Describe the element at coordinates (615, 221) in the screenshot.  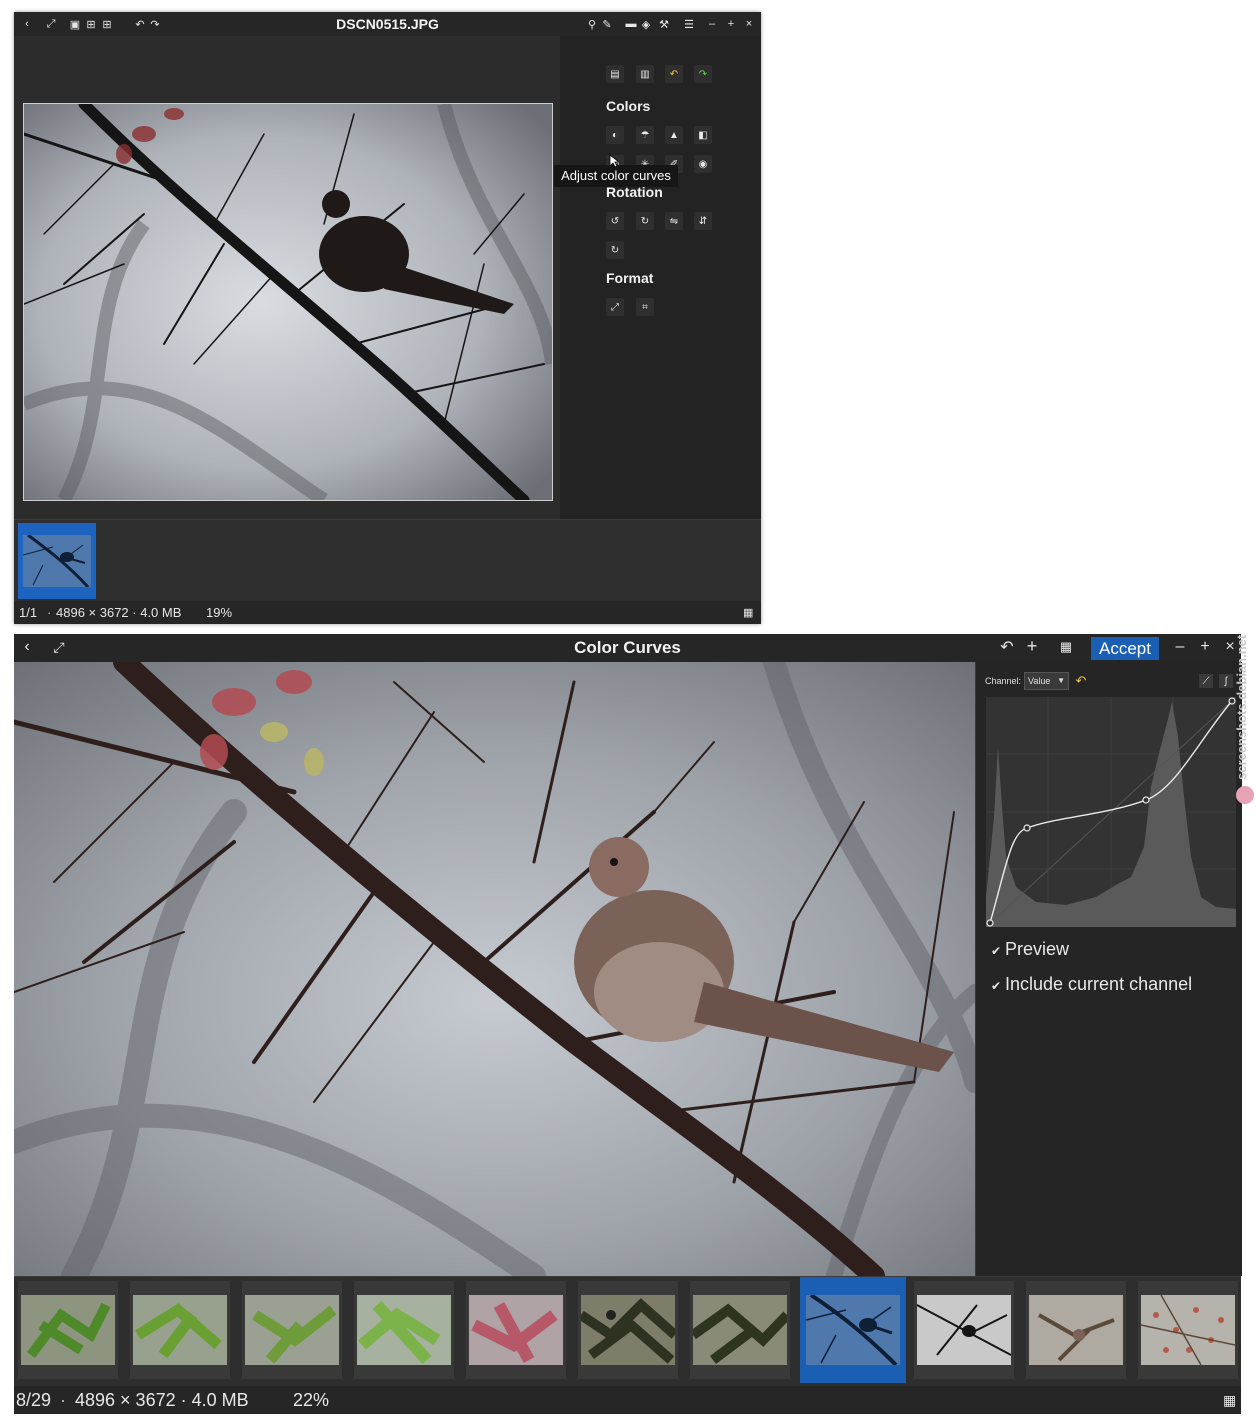
I see `rotate-left-icon: ↺` at that location.